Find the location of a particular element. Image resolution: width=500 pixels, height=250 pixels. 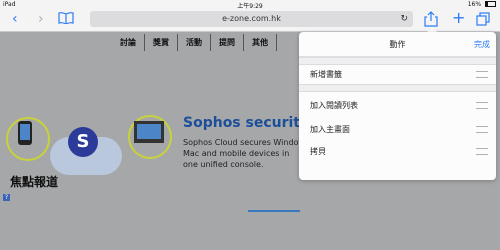

bookmarks-icon is located at coordinates (66, 19).